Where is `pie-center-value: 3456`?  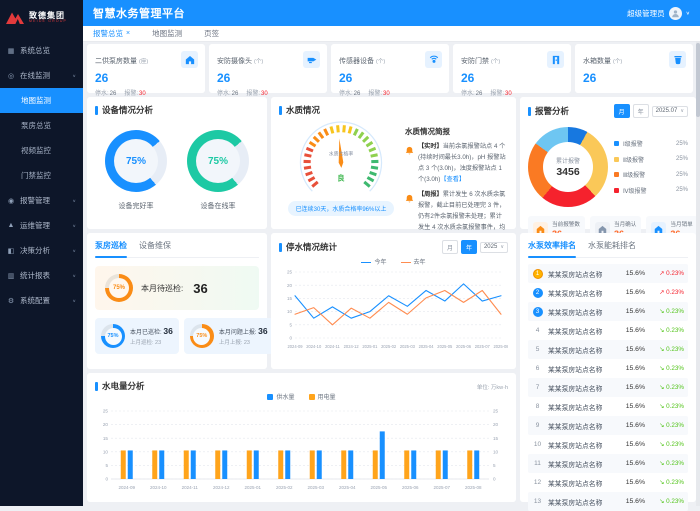
pie-center-value: 3456 is located at coordinates (567, 172).